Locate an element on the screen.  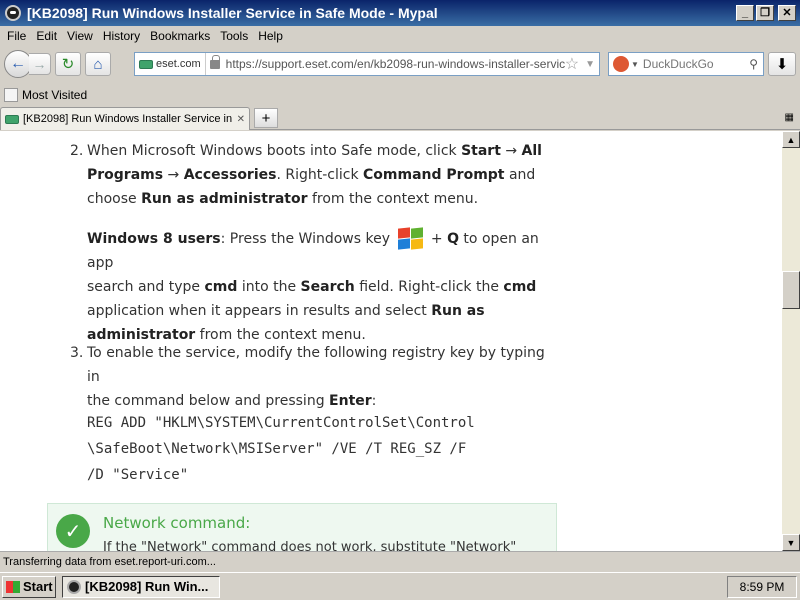
menu-view: View is located at coordinates (80, 36).